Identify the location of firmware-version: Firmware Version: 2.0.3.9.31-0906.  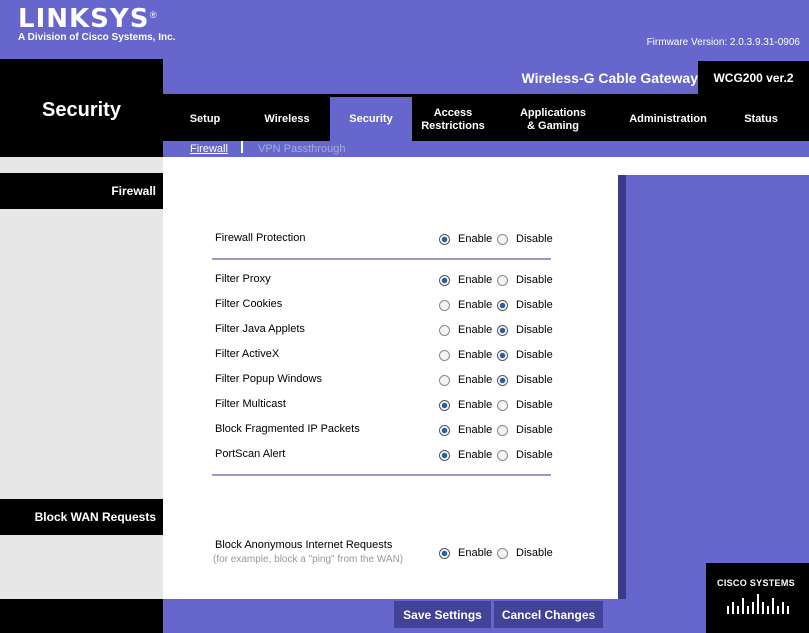
(723, 42).